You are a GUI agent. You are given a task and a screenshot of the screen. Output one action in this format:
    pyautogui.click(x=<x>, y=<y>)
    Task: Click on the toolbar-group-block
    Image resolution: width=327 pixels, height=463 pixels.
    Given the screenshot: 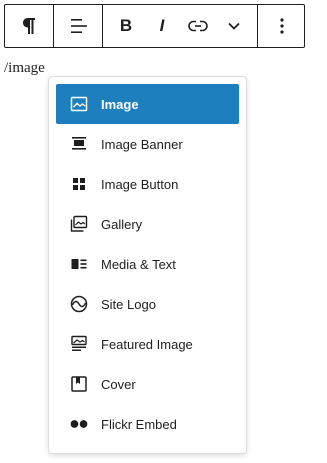 What is the action you would take?
    pyautogui.click(x=29, y=26)
    